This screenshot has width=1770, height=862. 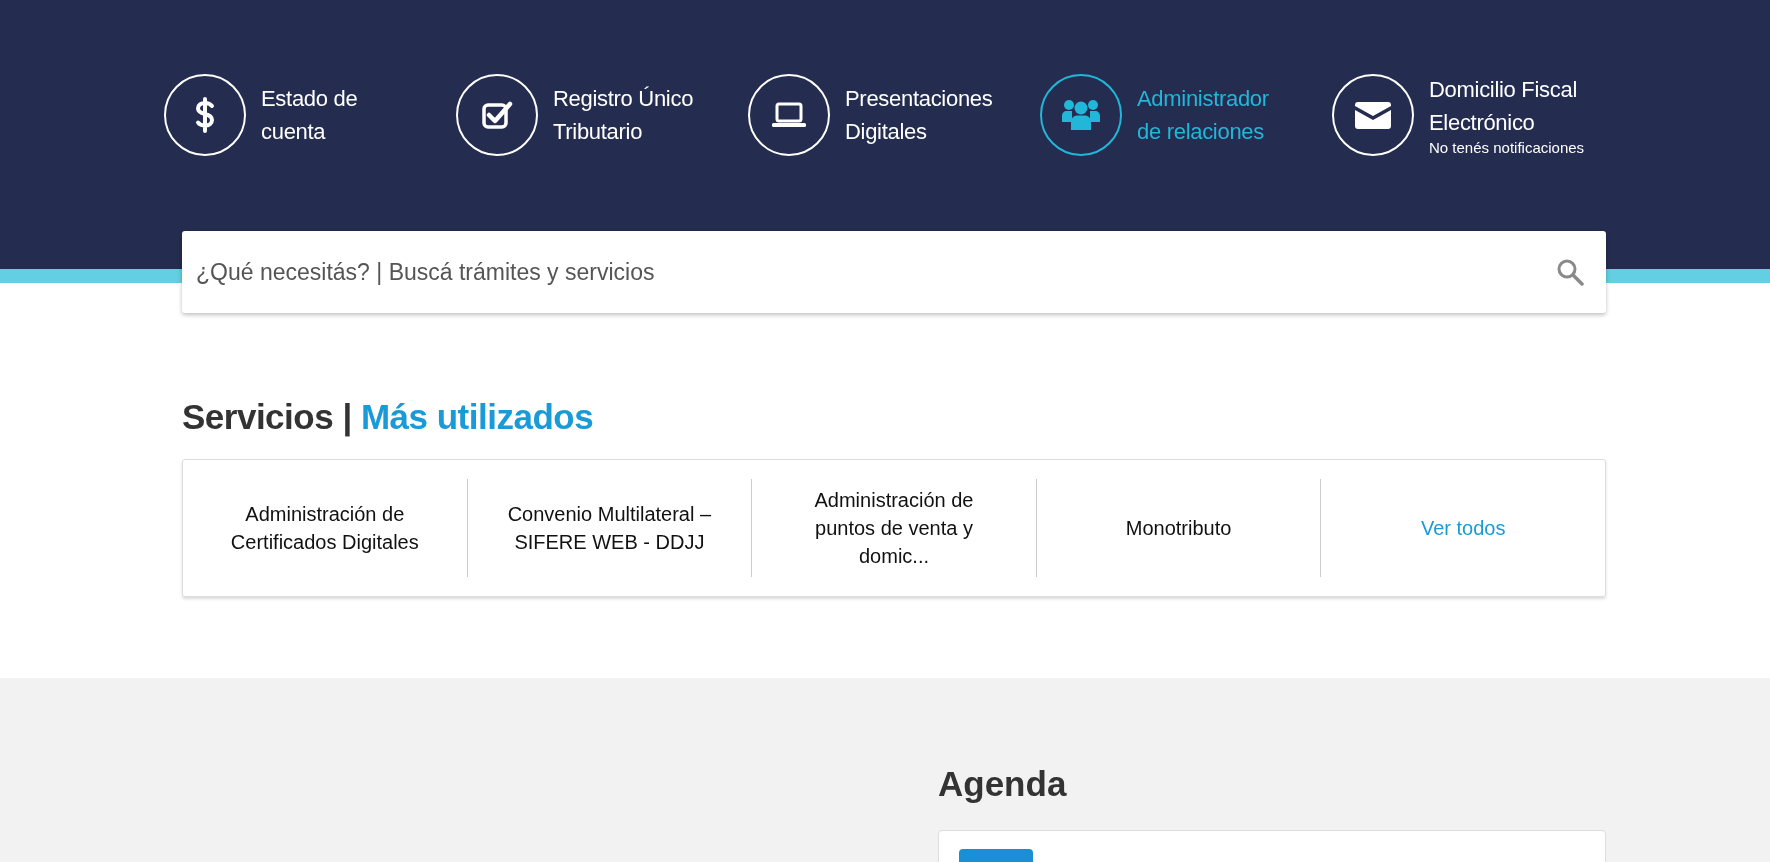 What do you see at coordinates (1186, 115) in the screenshot?
I see `nav-link: Administrador de relaciones` at bounding box center [1186, 115].